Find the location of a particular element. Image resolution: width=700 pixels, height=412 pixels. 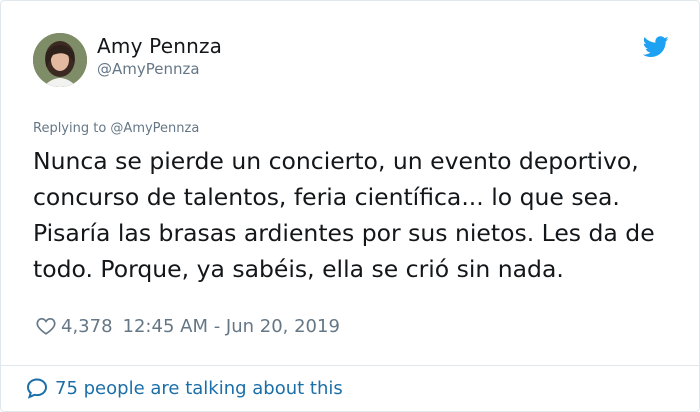

replying-to: Replying to @AmyPennza is located at coordinates (116, 128).